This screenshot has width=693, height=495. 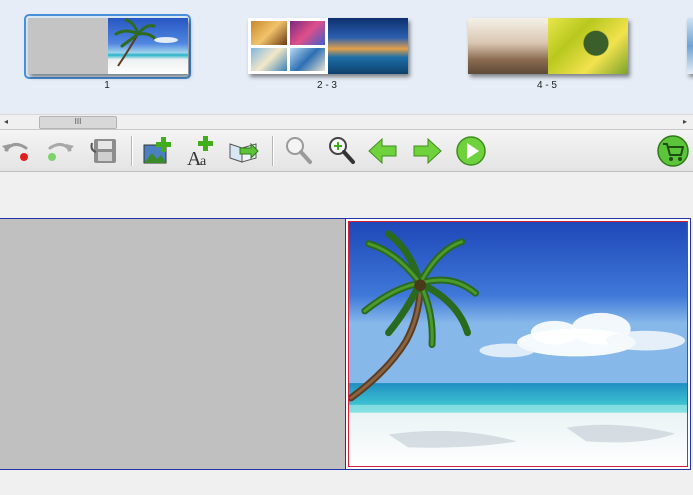 I want to click on add-page-icon, so click(x=244, y=152).